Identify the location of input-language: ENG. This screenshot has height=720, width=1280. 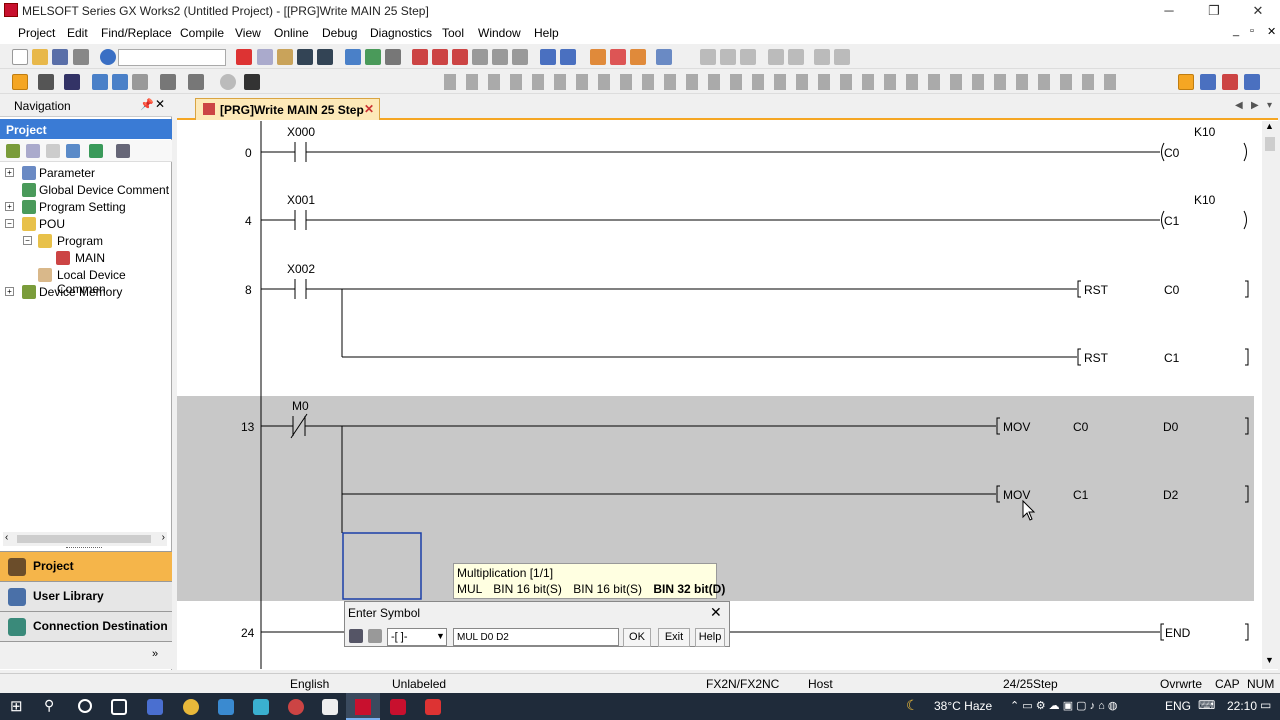
(1178, 706).